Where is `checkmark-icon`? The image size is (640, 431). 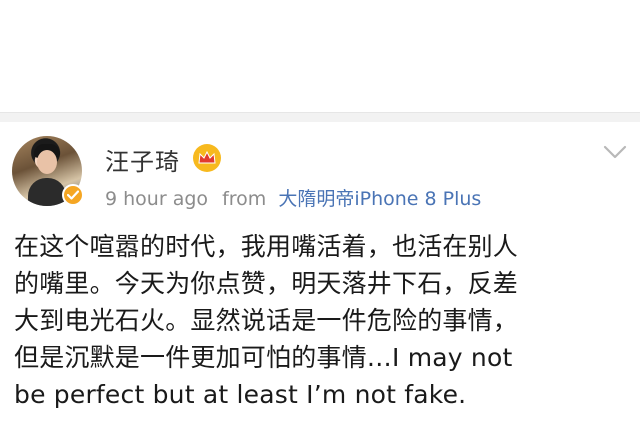
checkmark-icon is located at coordinates (73, 195).